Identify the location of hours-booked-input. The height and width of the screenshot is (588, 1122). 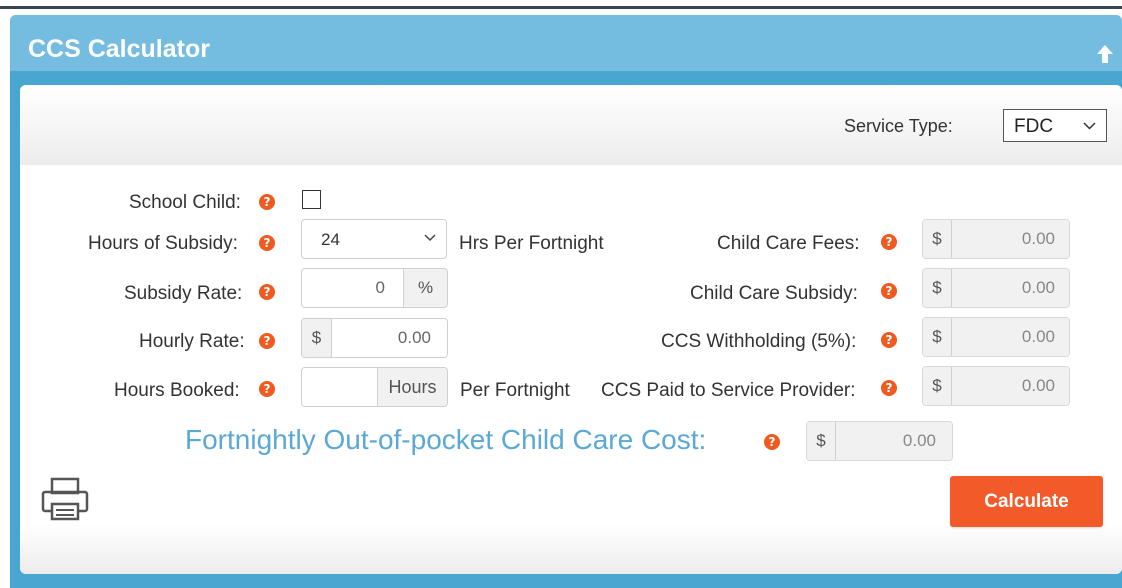
(340, 387).